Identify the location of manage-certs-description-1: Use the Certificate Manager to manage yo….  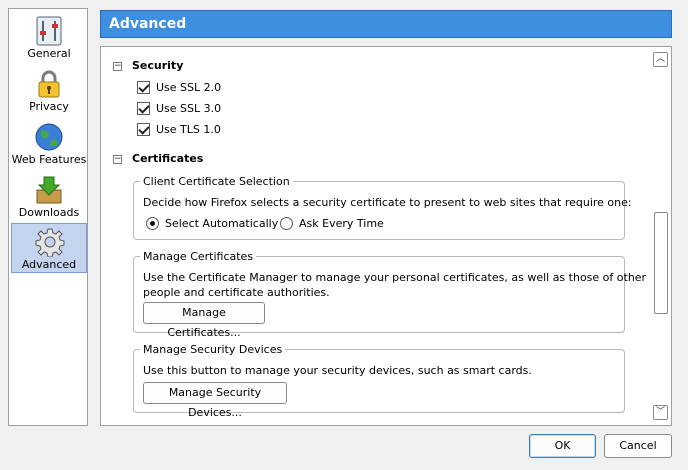
(395, 277).